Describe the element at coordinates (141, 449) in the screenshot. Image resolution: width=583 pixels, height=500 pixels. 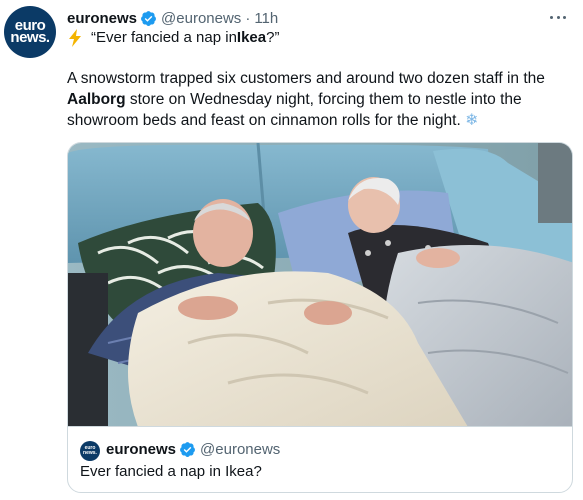
I see `quoted-author-name: euronews` at that location.